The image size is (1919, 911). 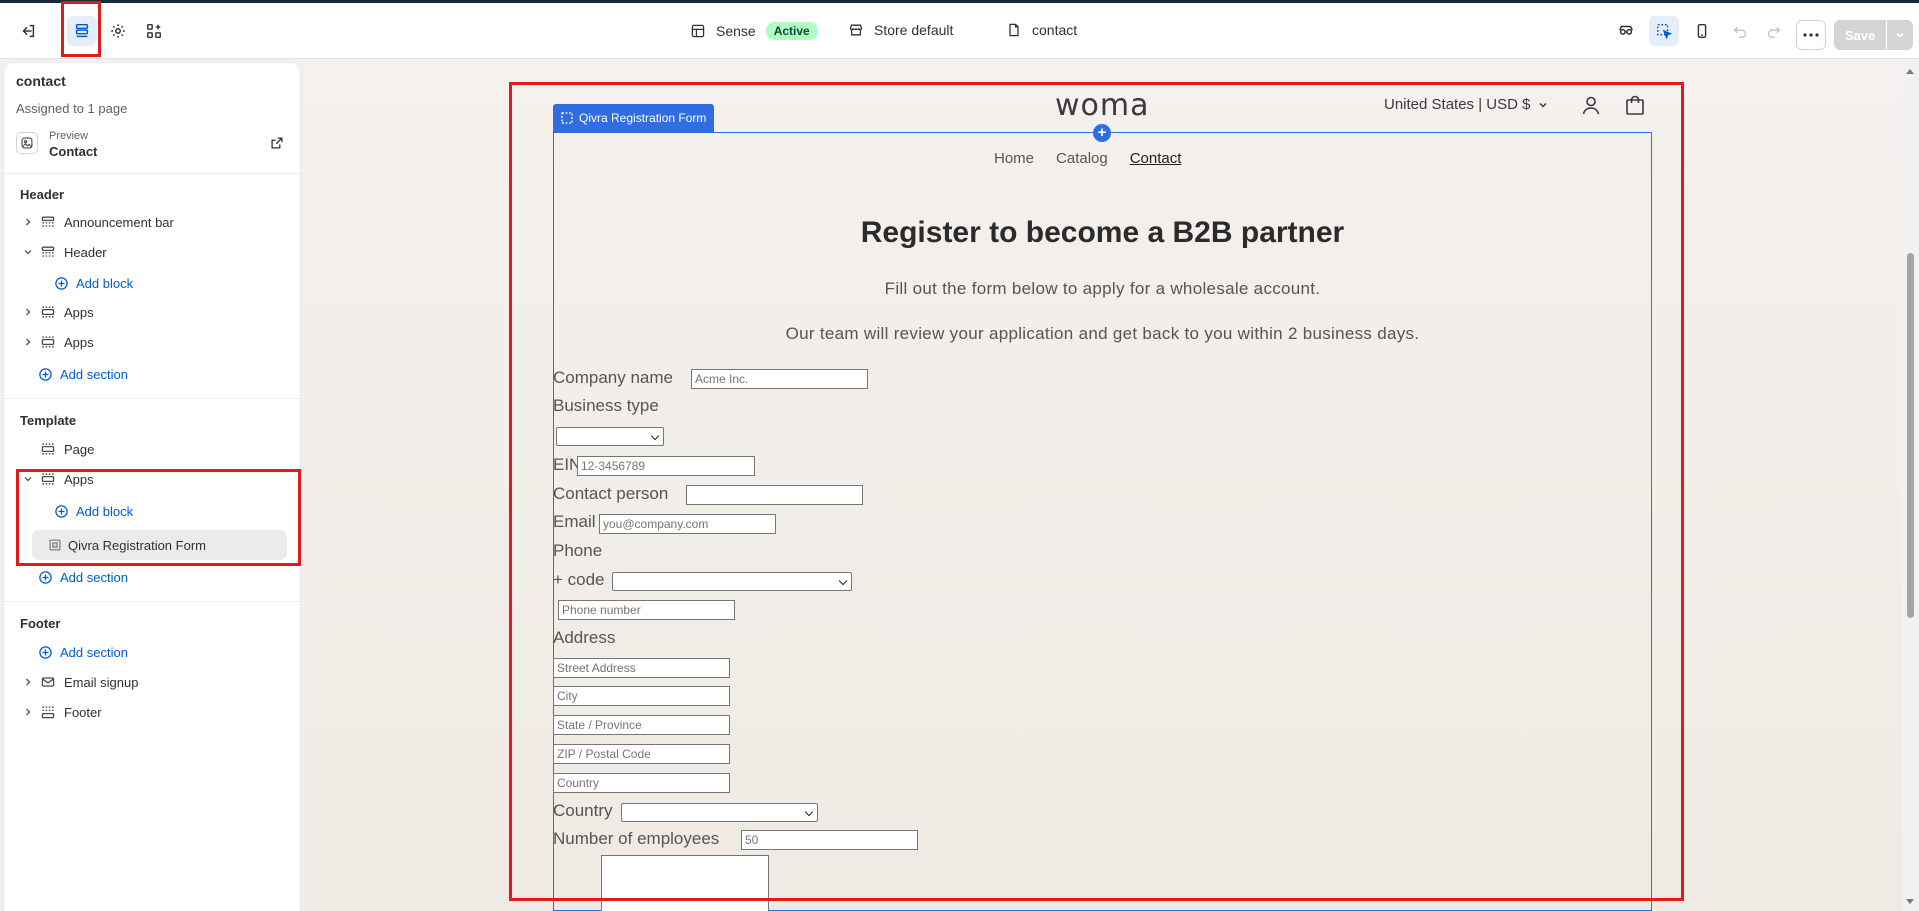 What do you see at coordinates (1664, 31) in the screenshot?
I see `select-element-icon` at bounding box center [1664, 31].